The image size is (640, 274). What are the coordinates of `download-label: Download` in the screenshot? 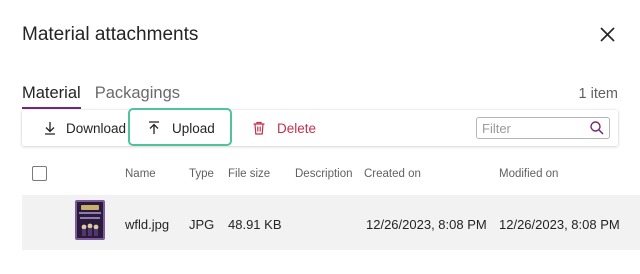 It's located at (96, 128).